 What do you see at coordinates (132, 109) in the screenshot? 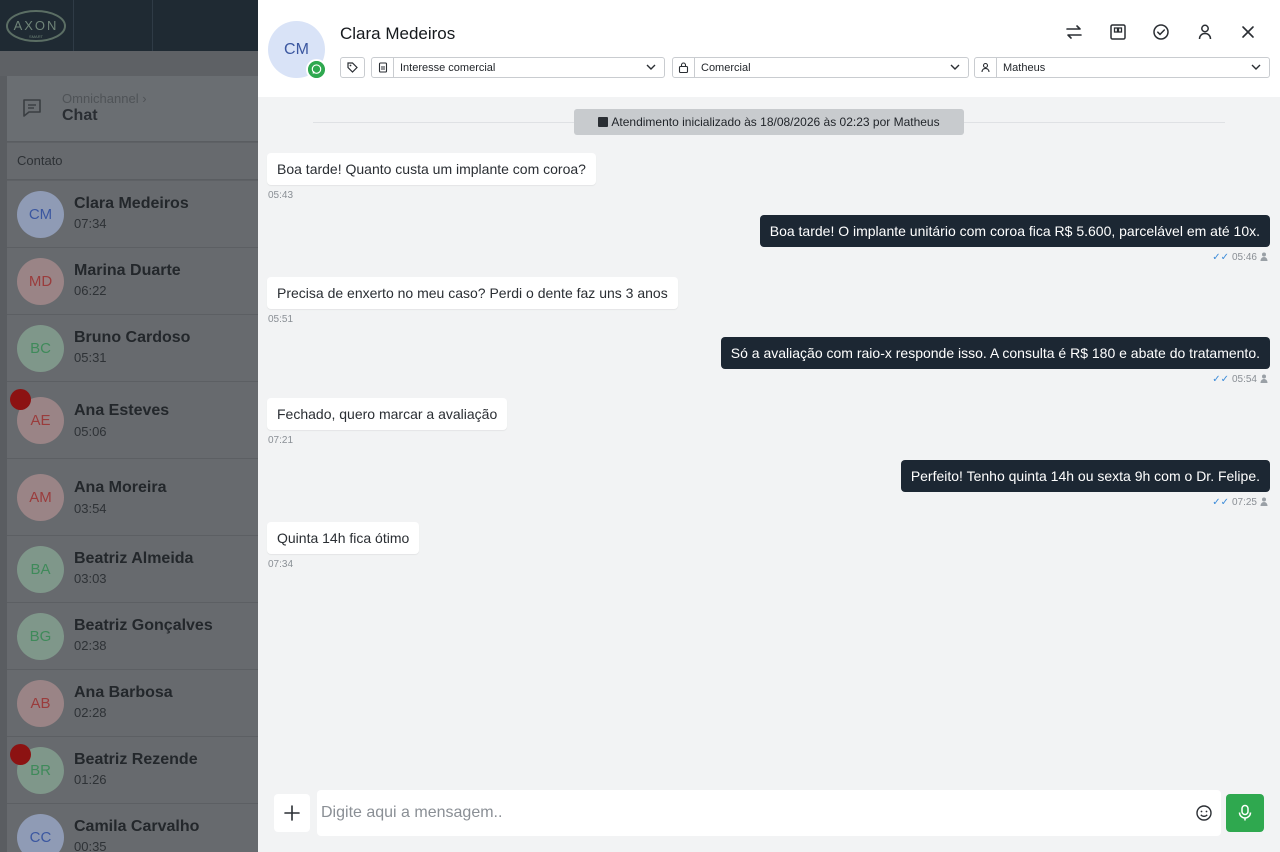
I see `sidebar-header: Omnichannel › Chat` at bounding box center [132, 109].